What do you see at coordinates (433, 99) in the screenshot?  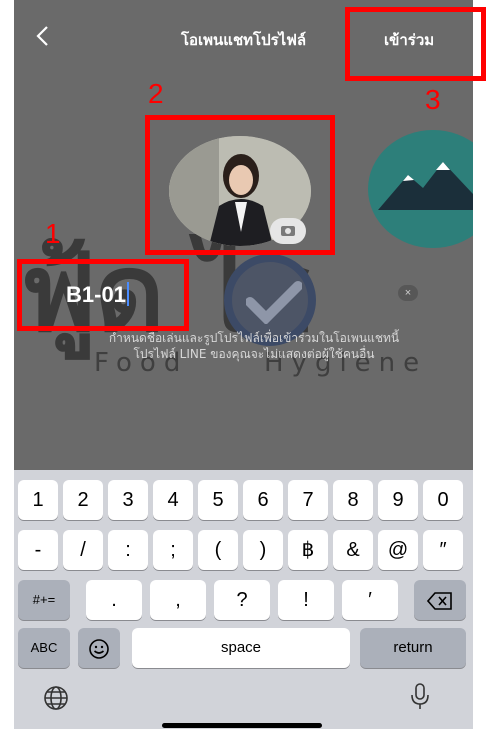 I see `annotation-number-3: 3` at bounding box center [433, 99].